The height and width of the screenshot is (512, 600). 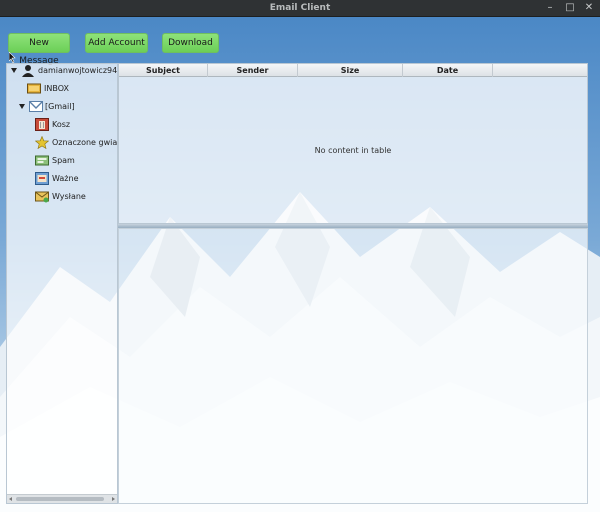 I want to click on tree-account-label: damianwojtowicz94@, so click(x=78, y=70).